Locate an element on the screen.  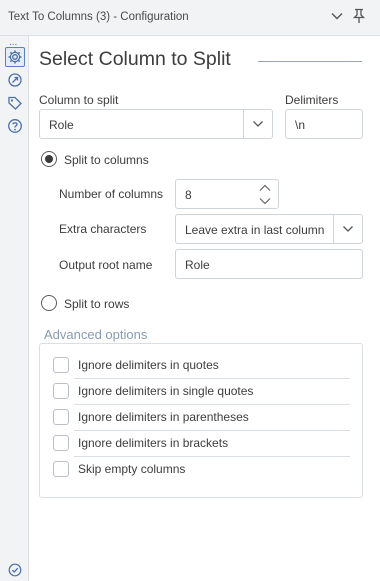
delimiters-input: \n is located at coordinates (324, 124).